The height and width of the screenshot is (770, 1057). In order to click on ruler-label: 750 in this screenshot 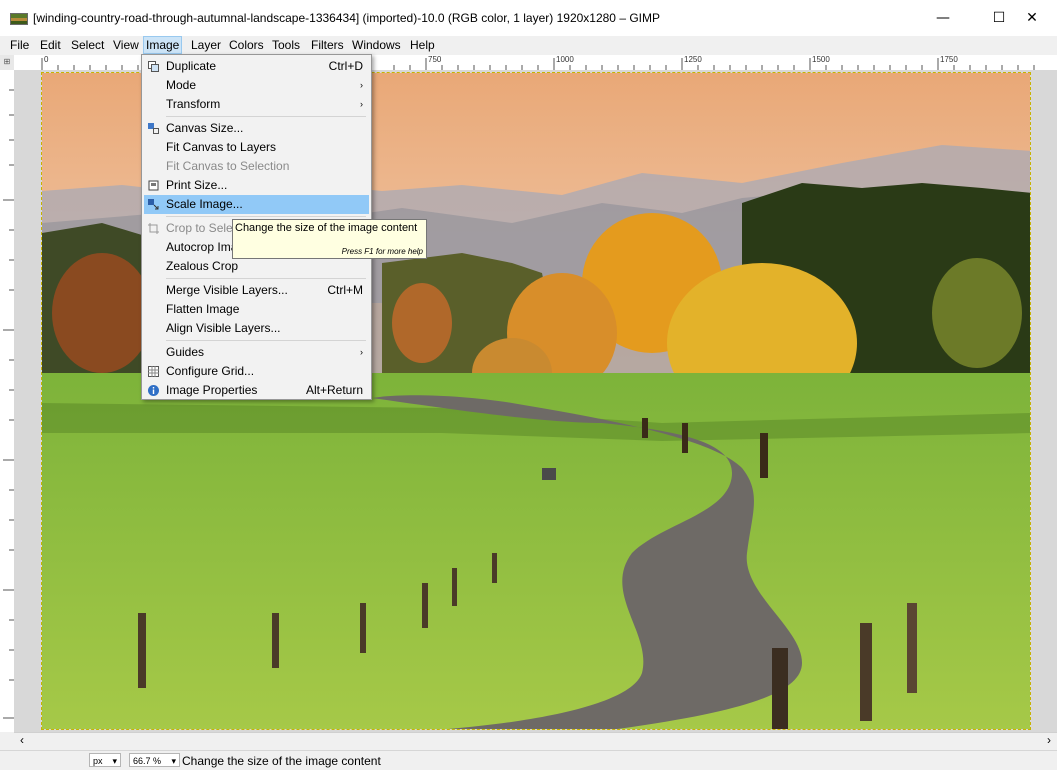, I will do `click(435, 59)`.